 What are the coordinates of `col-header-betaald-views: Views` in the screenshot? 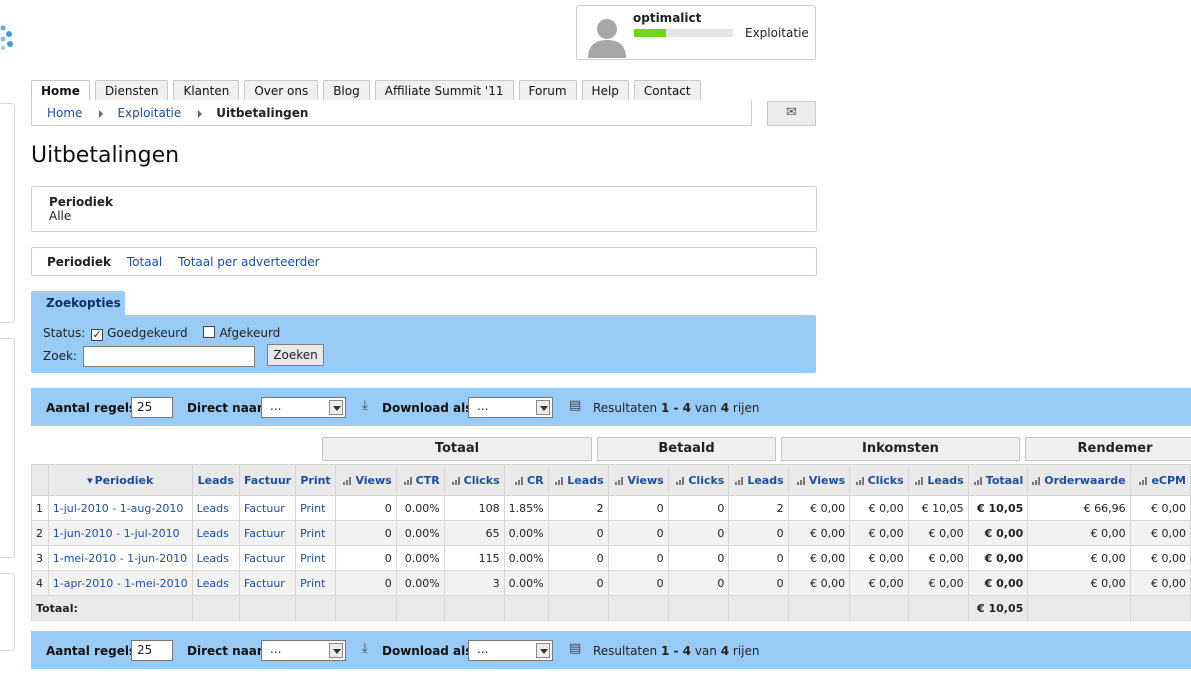 It's located at (638, 480).